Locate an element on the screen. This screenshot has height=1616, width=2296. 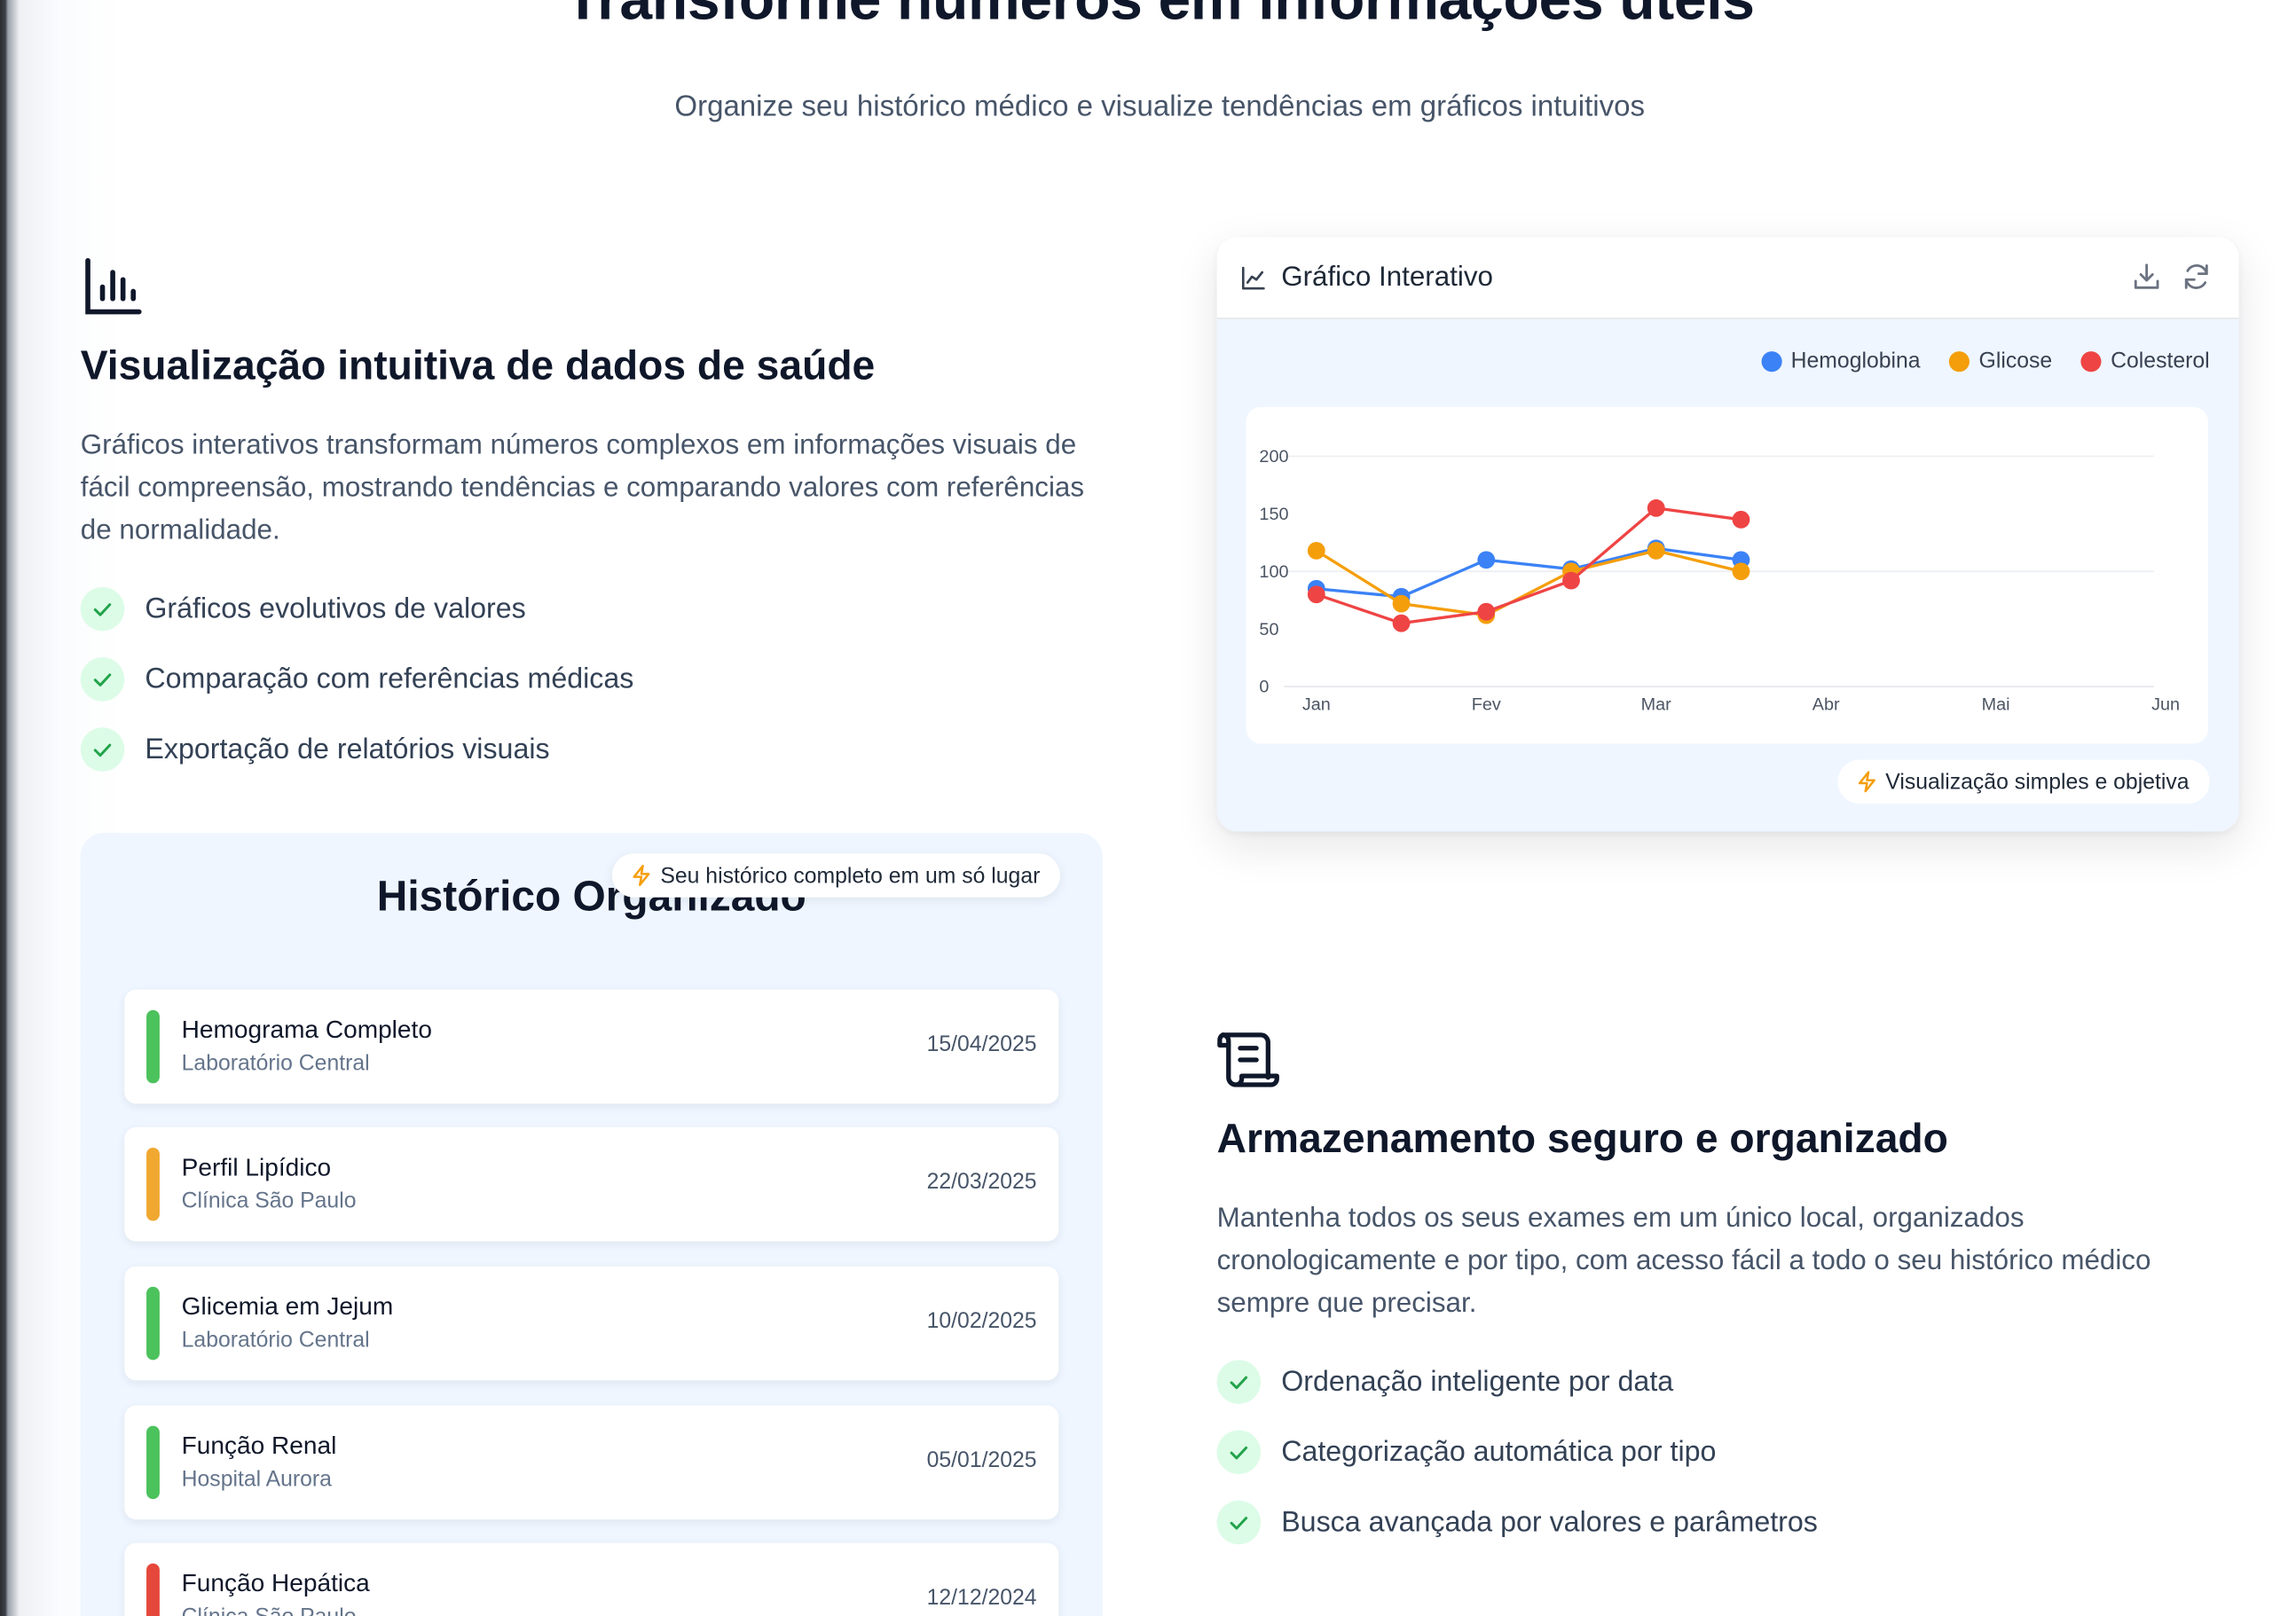
record-date: 22/03/2025 is located at coordinates (981, 1182).